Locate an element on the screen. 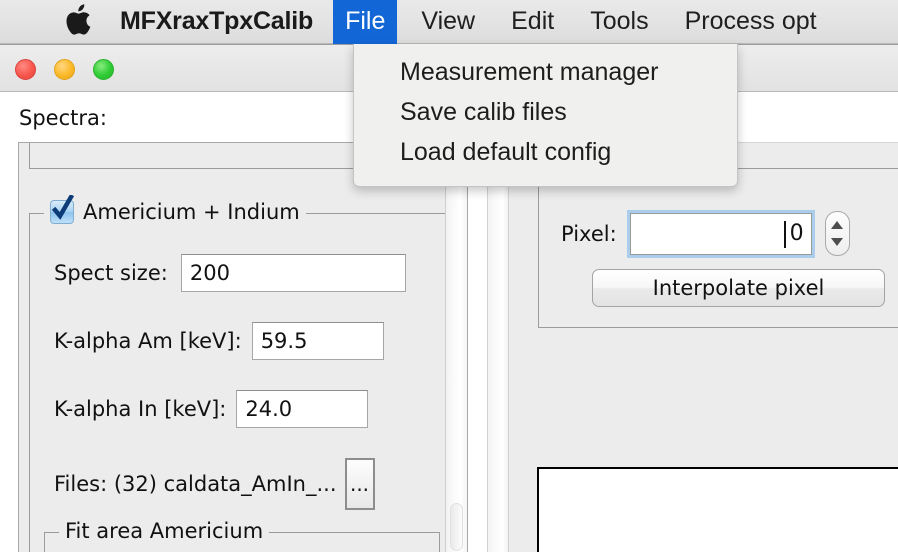 The height and width of the screenshot is (552, 898). stepper-down-icon is located at coordinates (837, 241).